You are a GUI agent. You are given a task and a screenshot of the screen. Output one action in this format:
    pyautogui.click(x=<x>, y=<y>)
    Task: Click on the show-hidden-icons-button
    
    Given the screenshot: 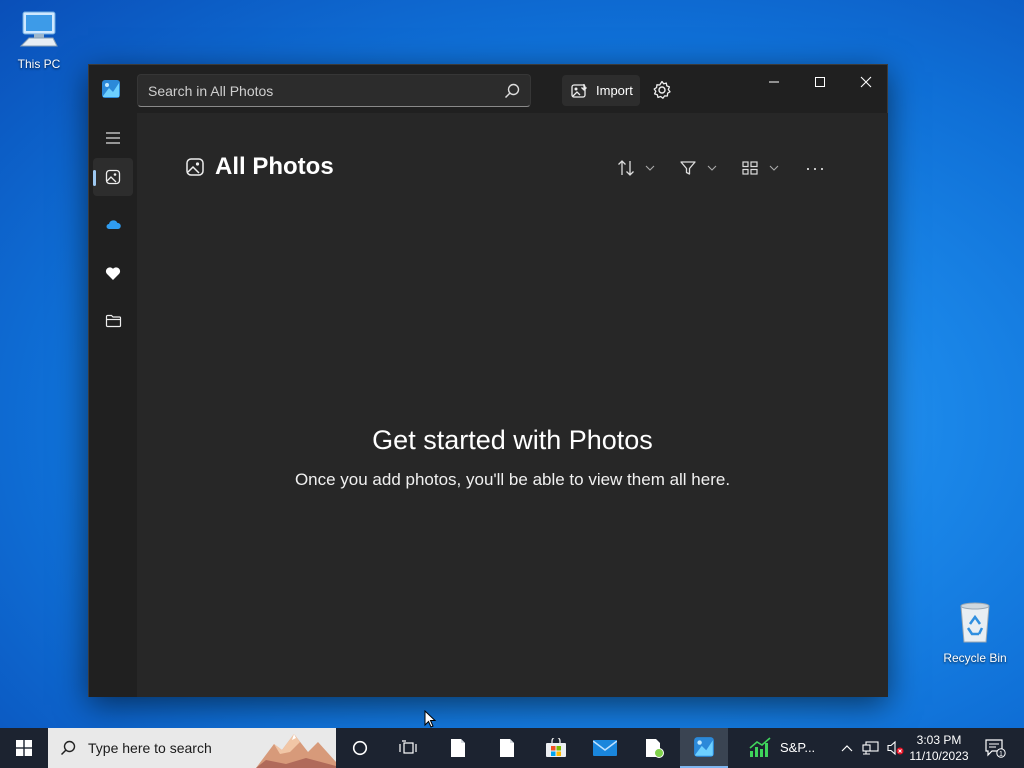 What is the action you would take?
    pyautogui.click(x=847, y=748)
    